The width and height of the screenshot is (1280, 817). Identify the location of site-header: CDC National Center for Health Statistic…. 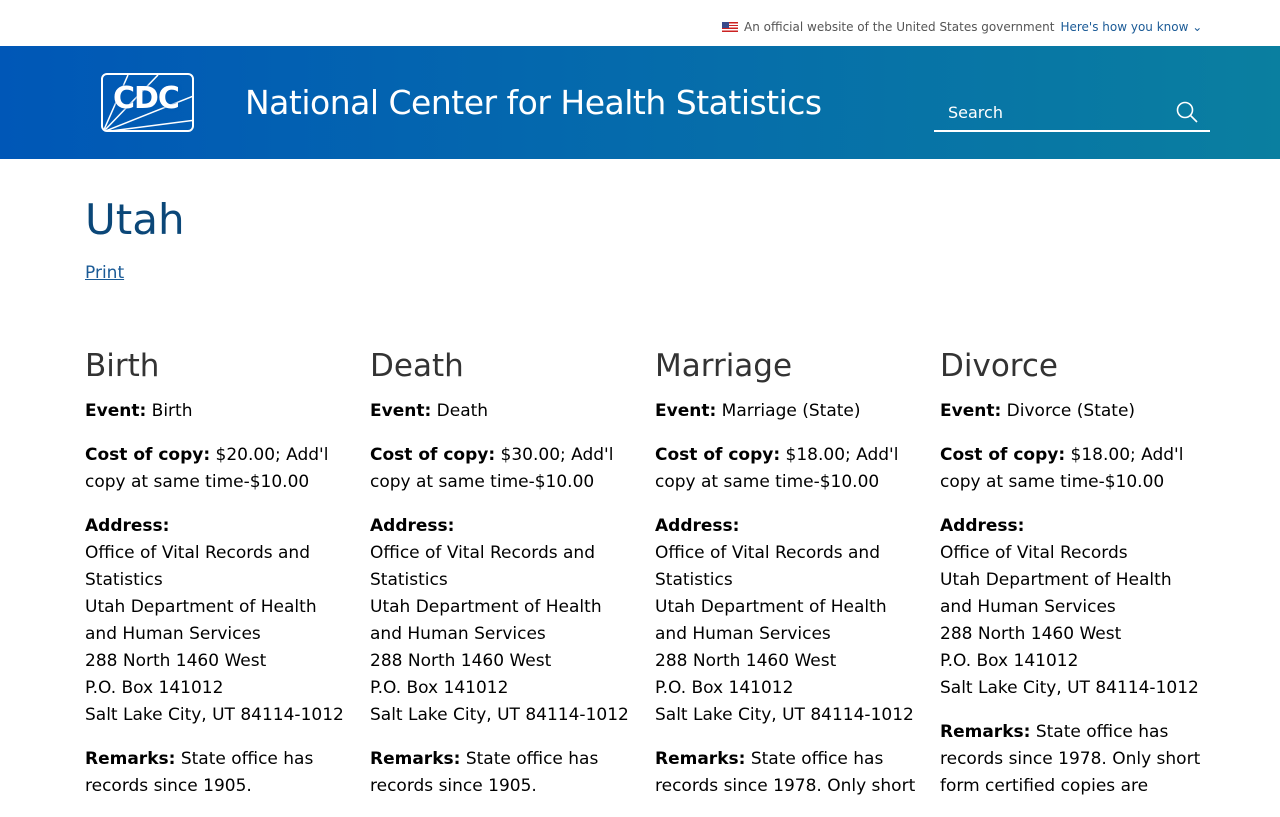
(640, 102).